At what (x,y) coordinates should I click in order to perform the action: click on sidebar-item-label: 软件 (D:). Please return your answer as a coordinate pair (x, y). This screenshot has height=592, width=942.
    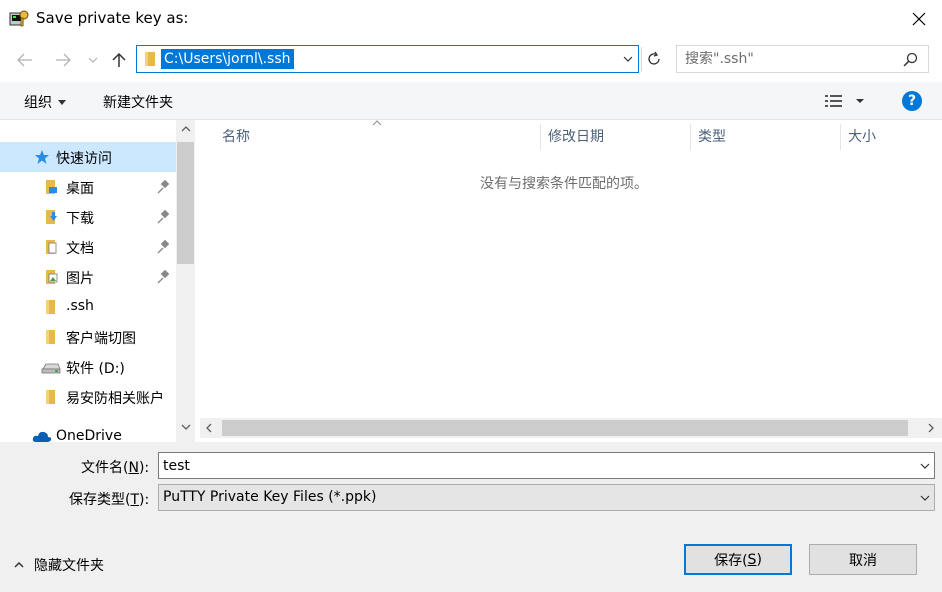
    Looking at the image, I should click on (95, 369).